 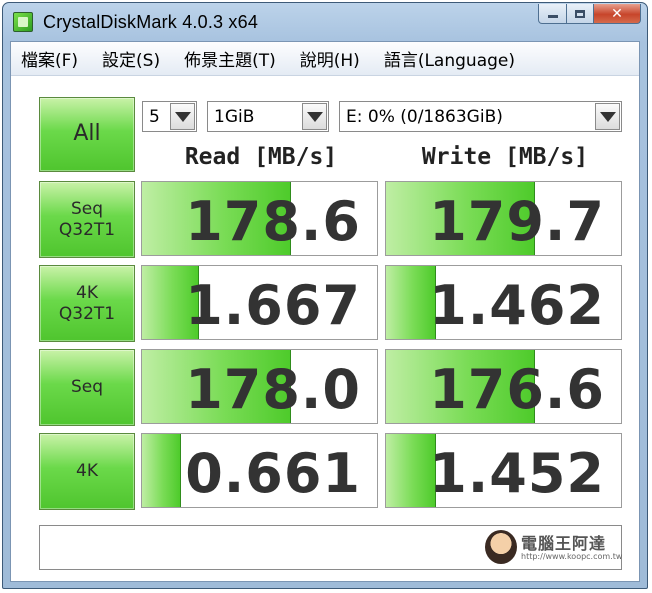 What do you see at coordinates (330, 547) in the screenshot?
I see `comment-field: 電腦王阿達 http://www.koopc.com.tw` at bounding box center [330, 547].